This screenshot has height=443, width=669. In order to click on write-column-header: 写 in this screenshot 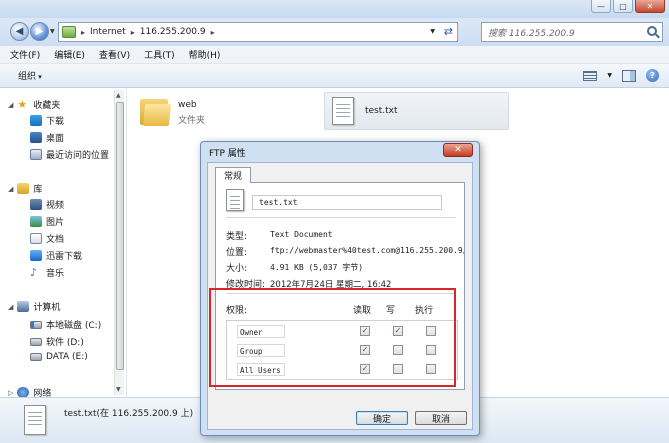, I will do `click(391, 311)`.